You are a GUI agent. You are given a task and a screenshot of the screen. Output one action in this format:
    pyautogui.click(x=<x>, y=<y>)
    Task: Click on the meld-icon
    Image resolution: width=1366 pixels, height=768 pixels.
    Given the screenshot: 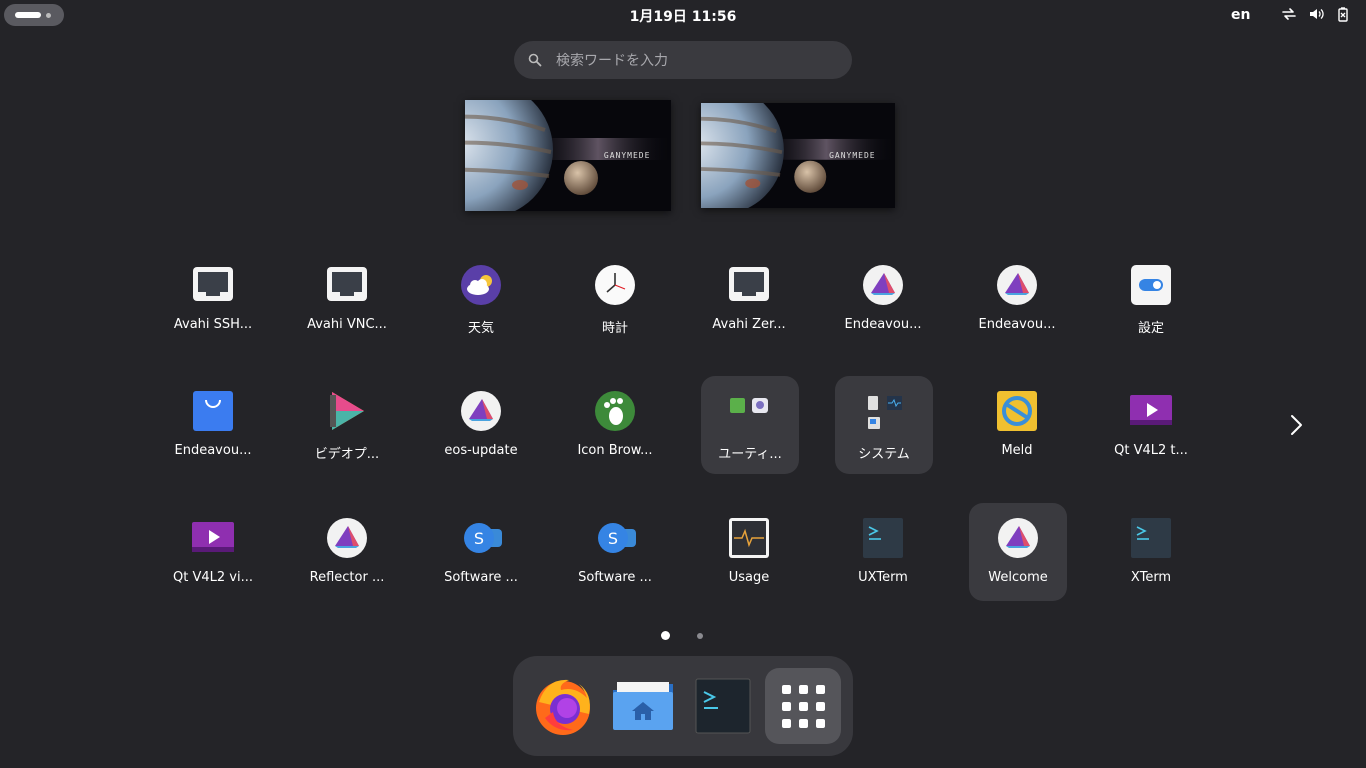 What is the action you would take?
    pyautogui.click(x=1017, y=411)
    